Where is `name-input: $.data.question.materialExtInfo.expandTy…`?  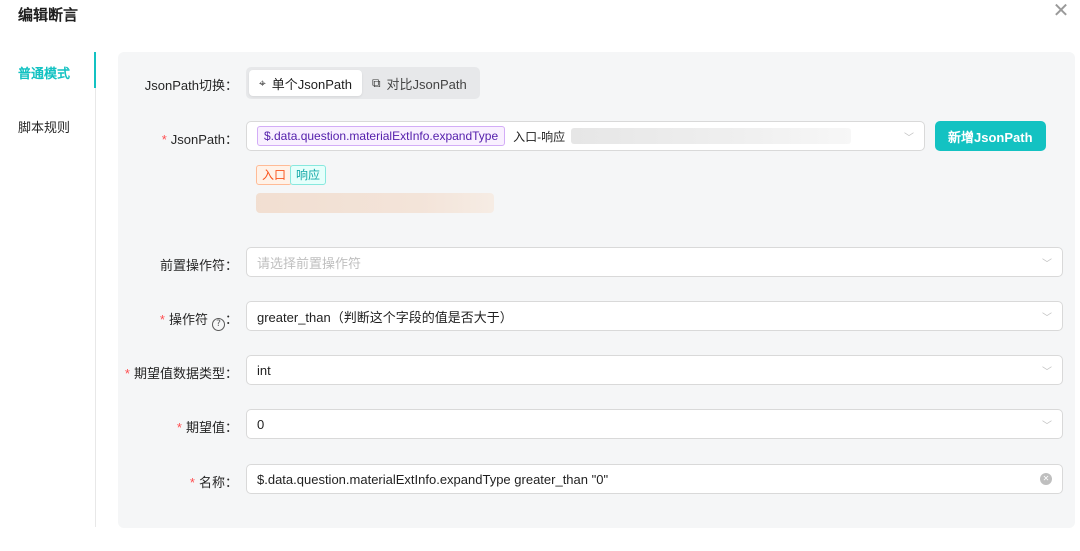
name-input: $.data.question.materialExtInfo.expandTy… is located at coordinates (654, 479).